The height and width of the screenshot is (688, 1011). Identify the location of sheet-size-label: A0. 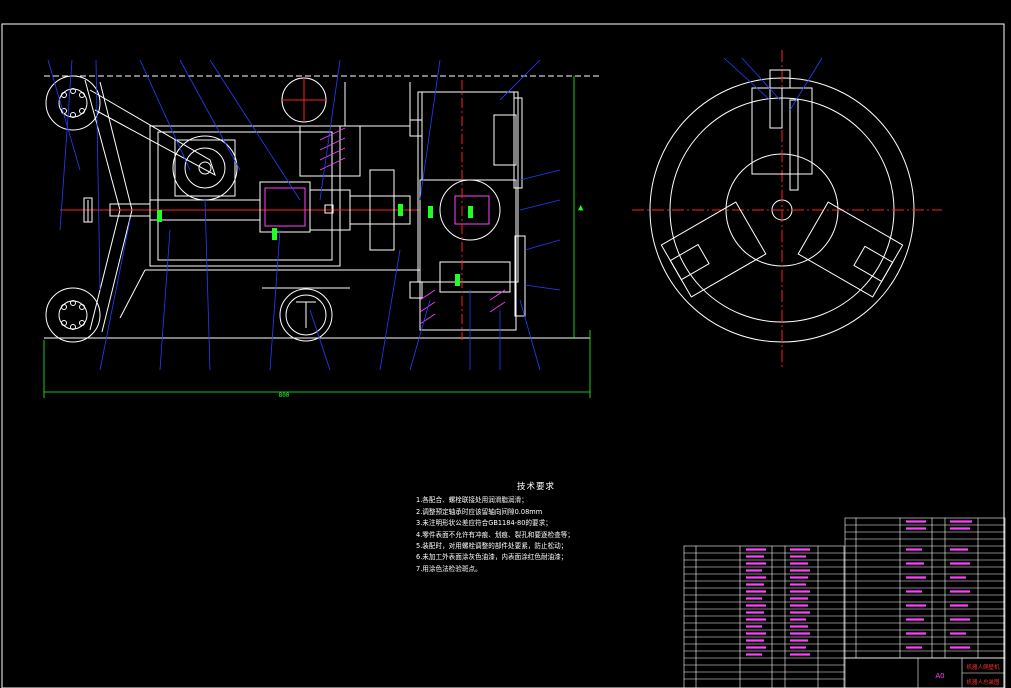
(939, 676).